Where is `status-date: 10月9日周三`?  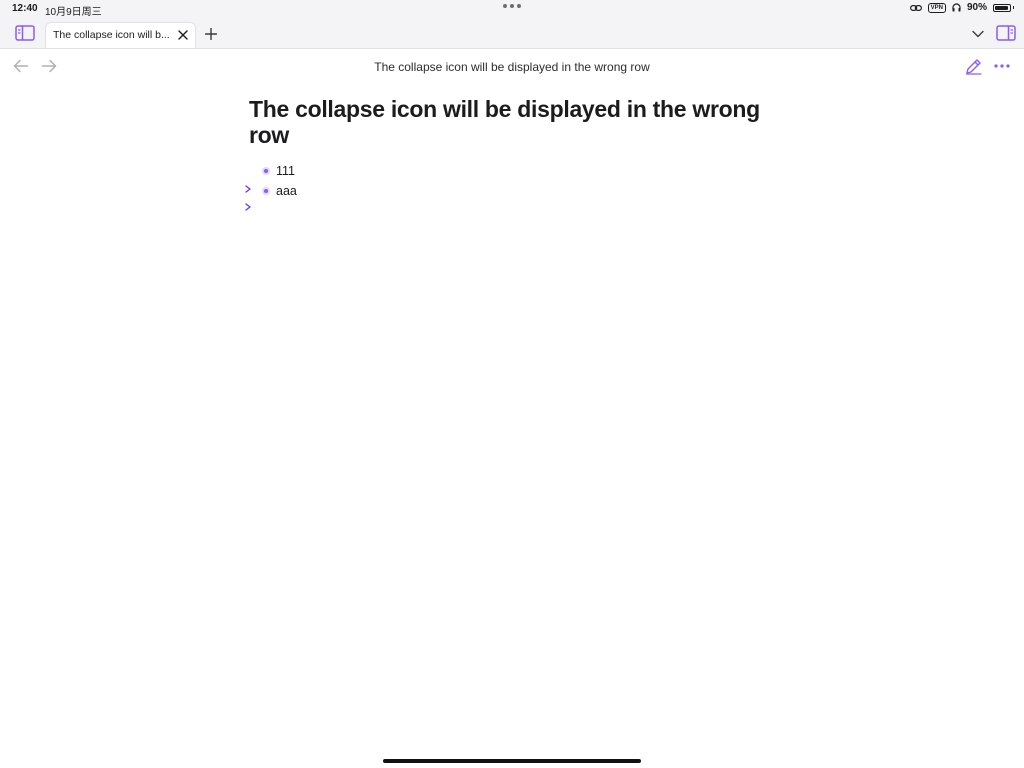
status-date: 10月9日周三 is located at coordinates (73, 12).